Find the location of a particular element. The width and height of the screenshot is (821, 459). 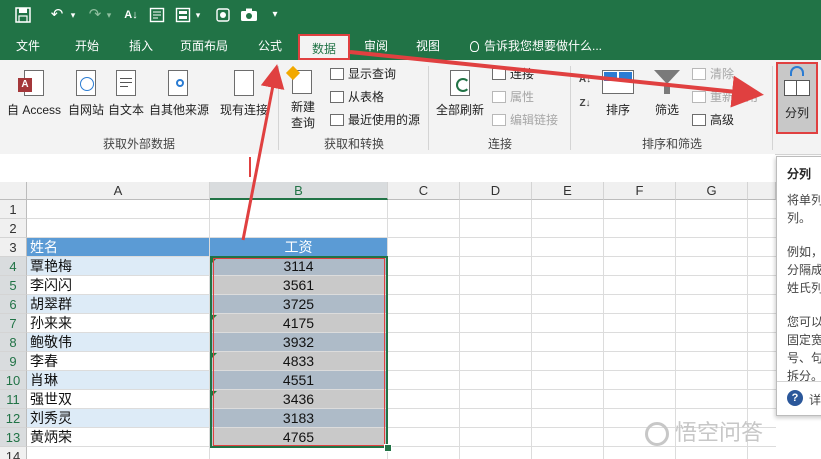

tooltip-line: 例如， is located at coordinates (804, 252).